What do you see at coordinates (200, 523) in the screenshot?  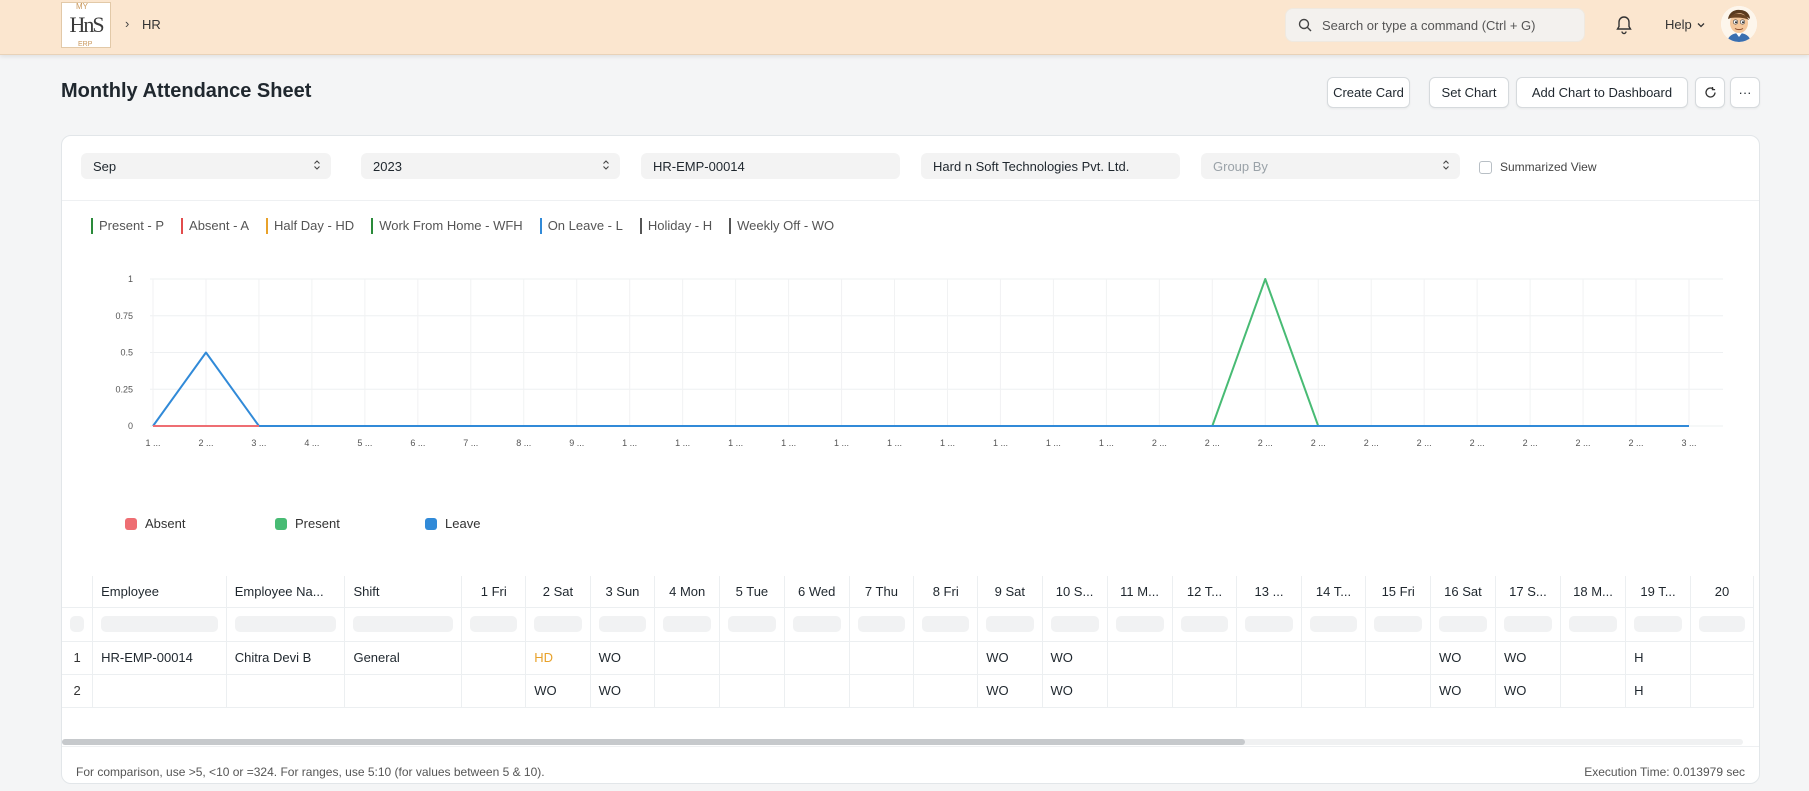 I see `chart-legend-absent: Absent` at bounding box center [200, 523].